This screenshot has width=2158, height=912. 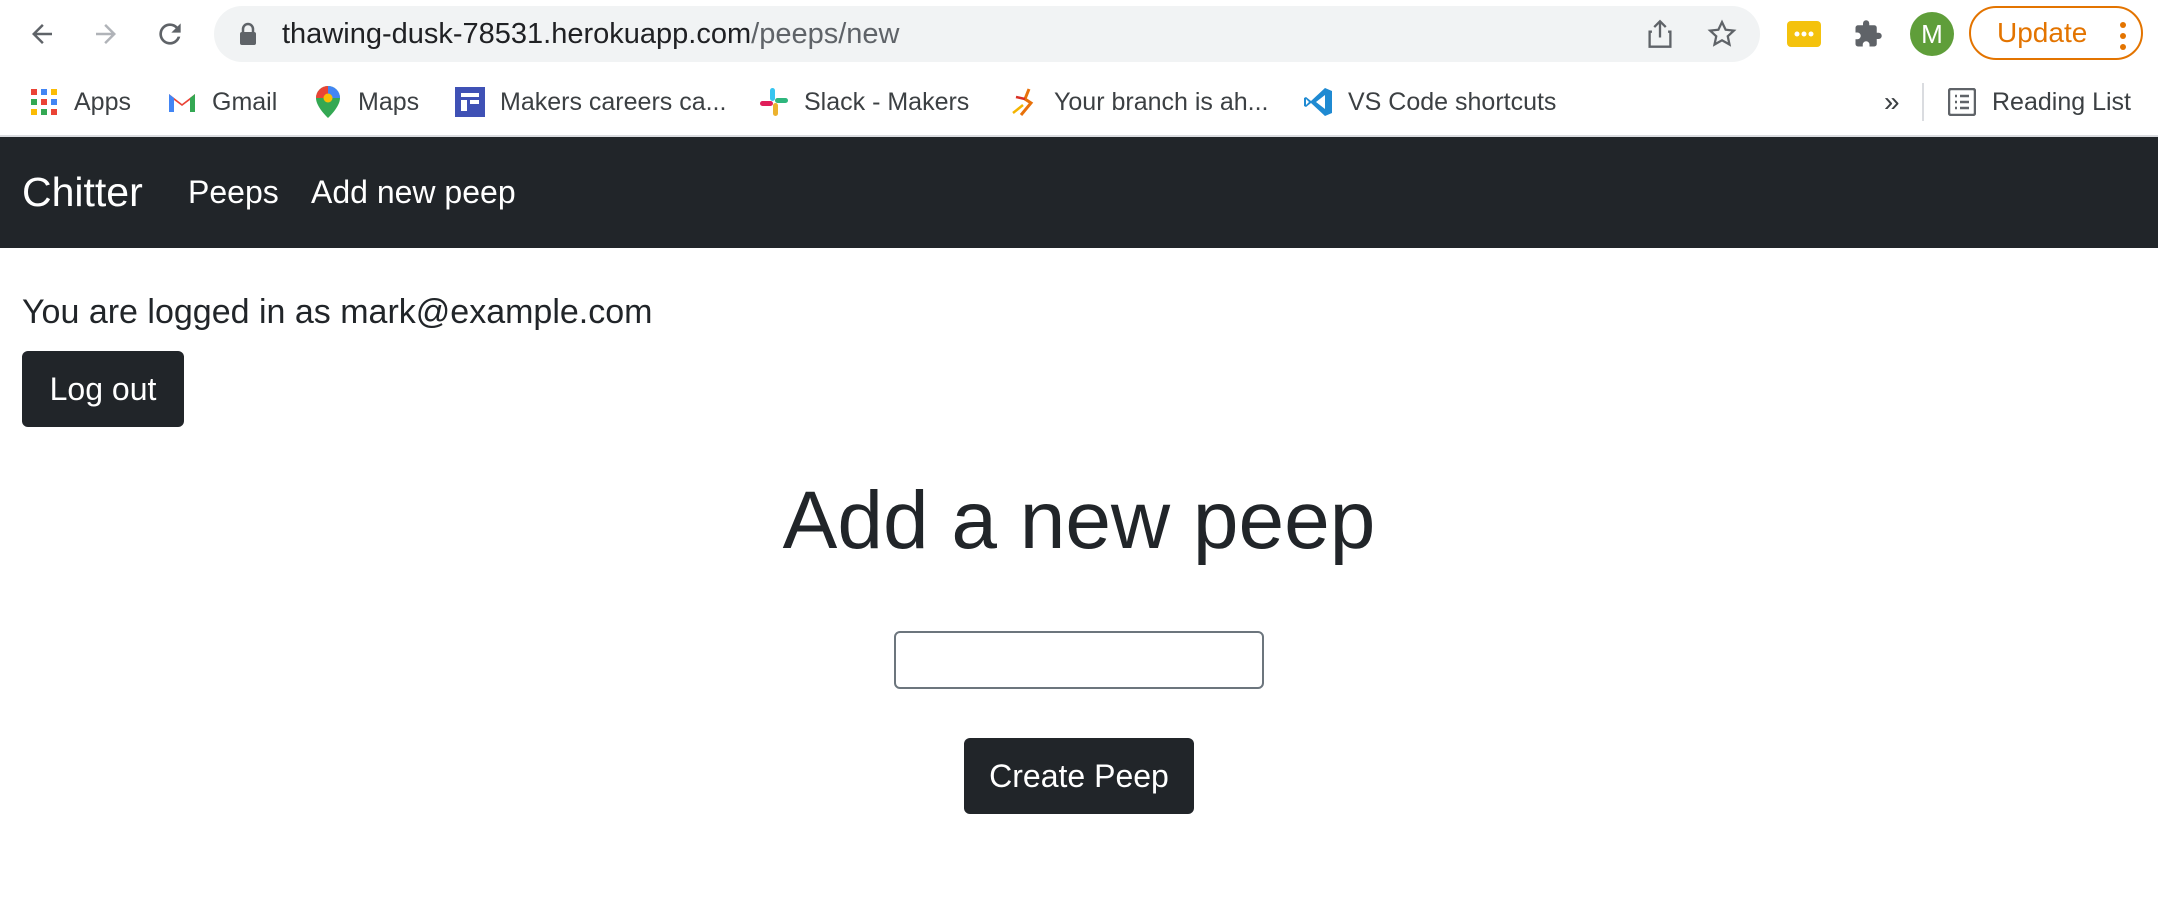 What do you see at coordinates (1932, 34) in the screenshot?
I see `profile-avatar: M` at bounding box center [1932, 34].